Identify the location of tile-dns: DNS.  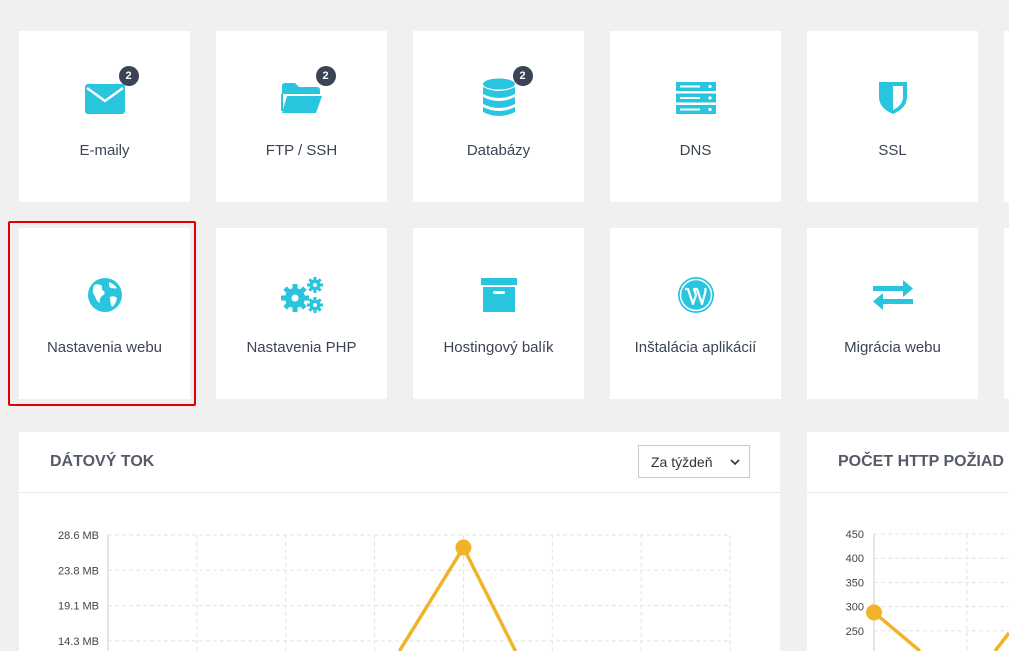
(695, 116).